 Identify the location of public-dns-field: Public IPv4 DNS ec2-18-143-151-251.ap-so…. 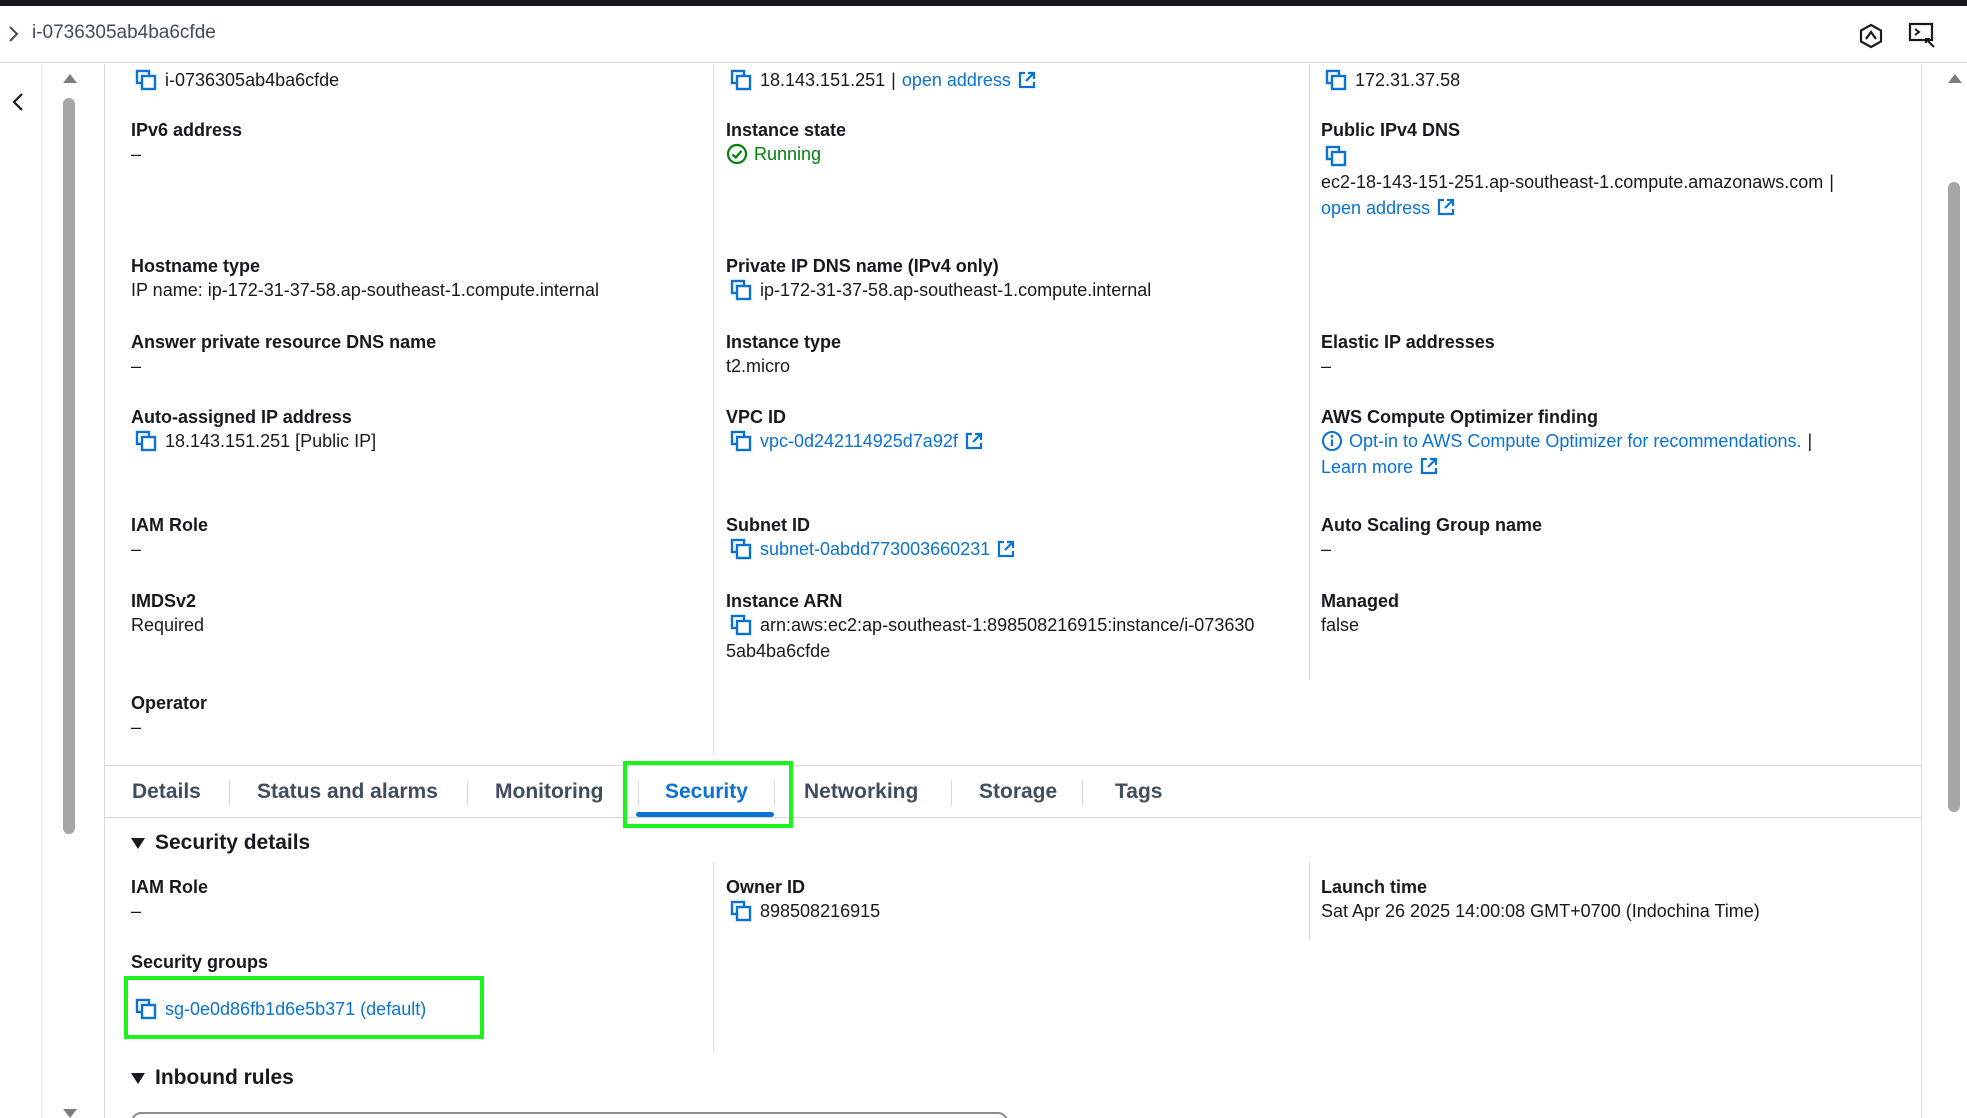
(1577, 169).